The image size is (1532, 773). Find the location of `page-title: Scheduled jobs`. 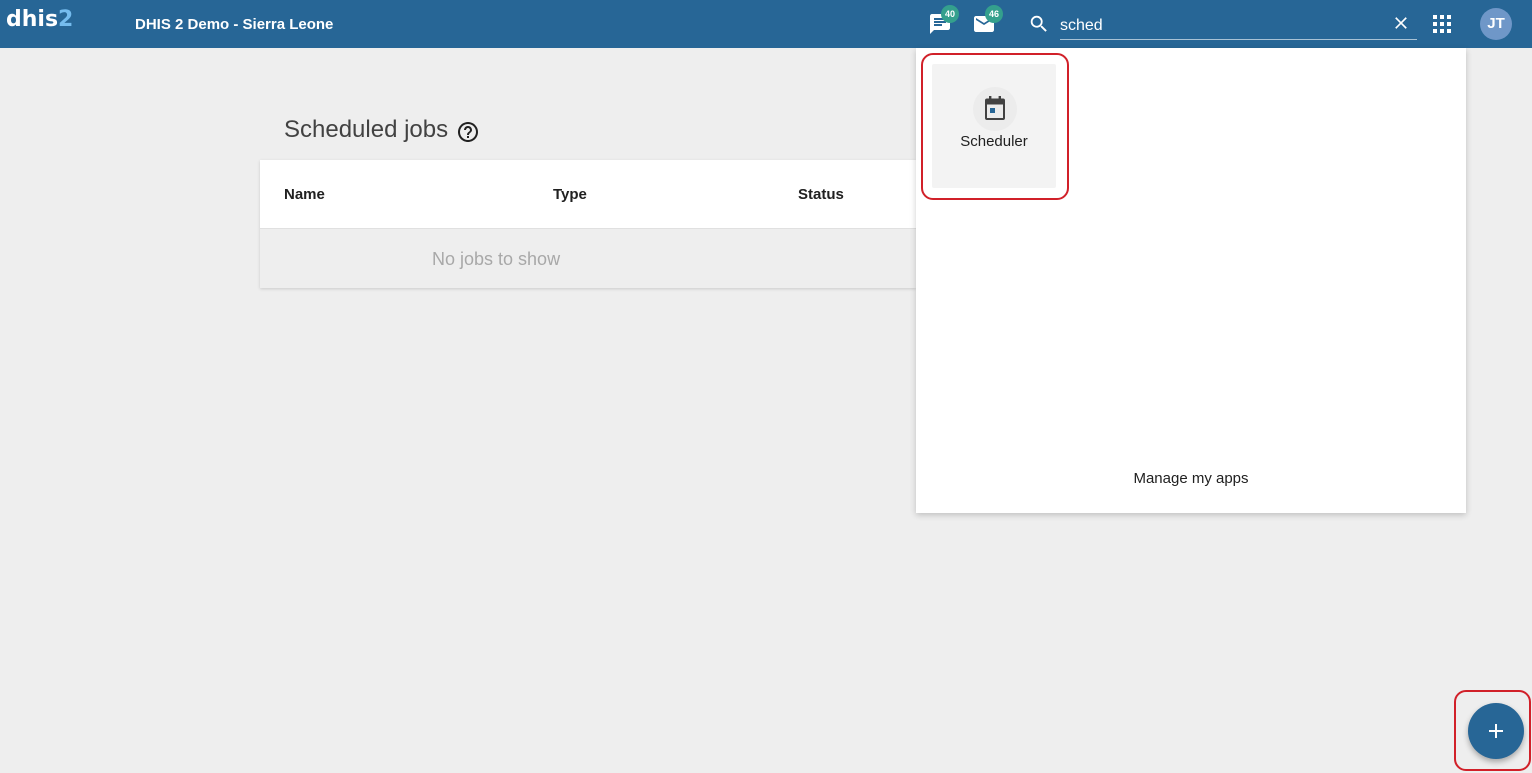

page-title: Scheduled jobs is located at coordinates (366, 129).